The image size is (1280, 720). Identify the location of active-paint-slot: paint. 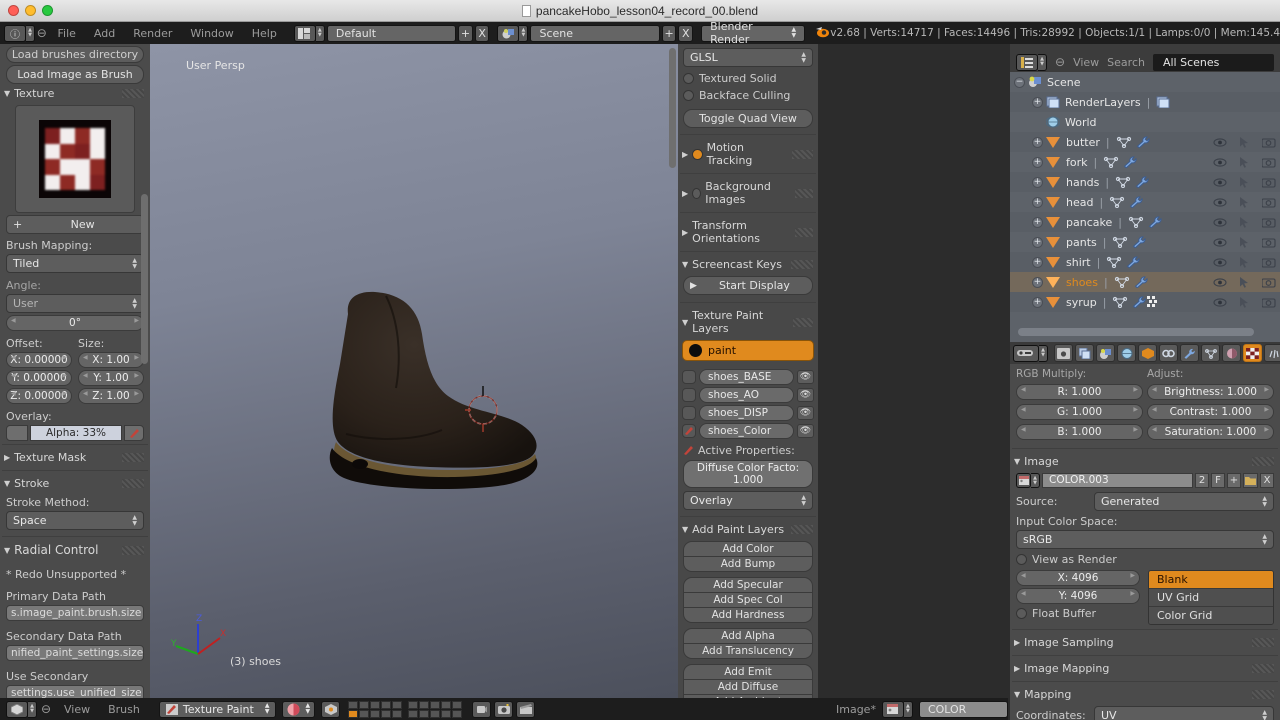
(748, 350).